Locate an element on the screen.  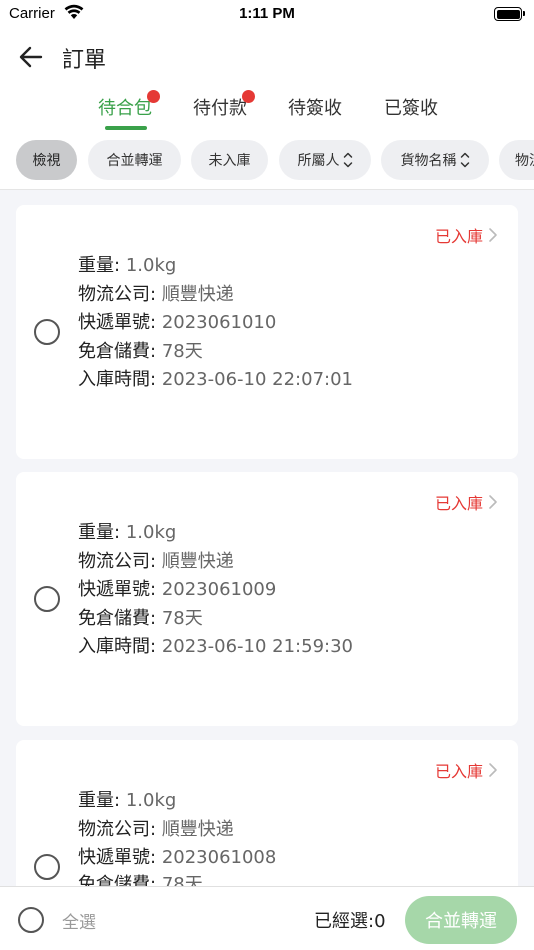
page-title: 訂單 is located at coordinates (84, 60).